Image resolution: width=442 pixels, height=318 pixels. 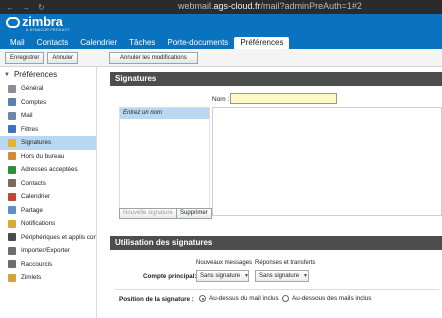 What do you see at coordinates (221, 25) in the screenshot?
I see `app-header: zimbra A SYNACOR PRODUCT` at bounding box center [221, 25].